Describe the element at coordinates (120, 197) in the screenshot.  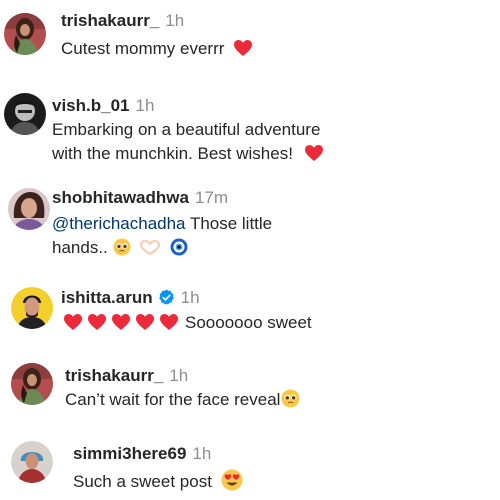
I see `comment-username: shobhitawadhwa` at that location.